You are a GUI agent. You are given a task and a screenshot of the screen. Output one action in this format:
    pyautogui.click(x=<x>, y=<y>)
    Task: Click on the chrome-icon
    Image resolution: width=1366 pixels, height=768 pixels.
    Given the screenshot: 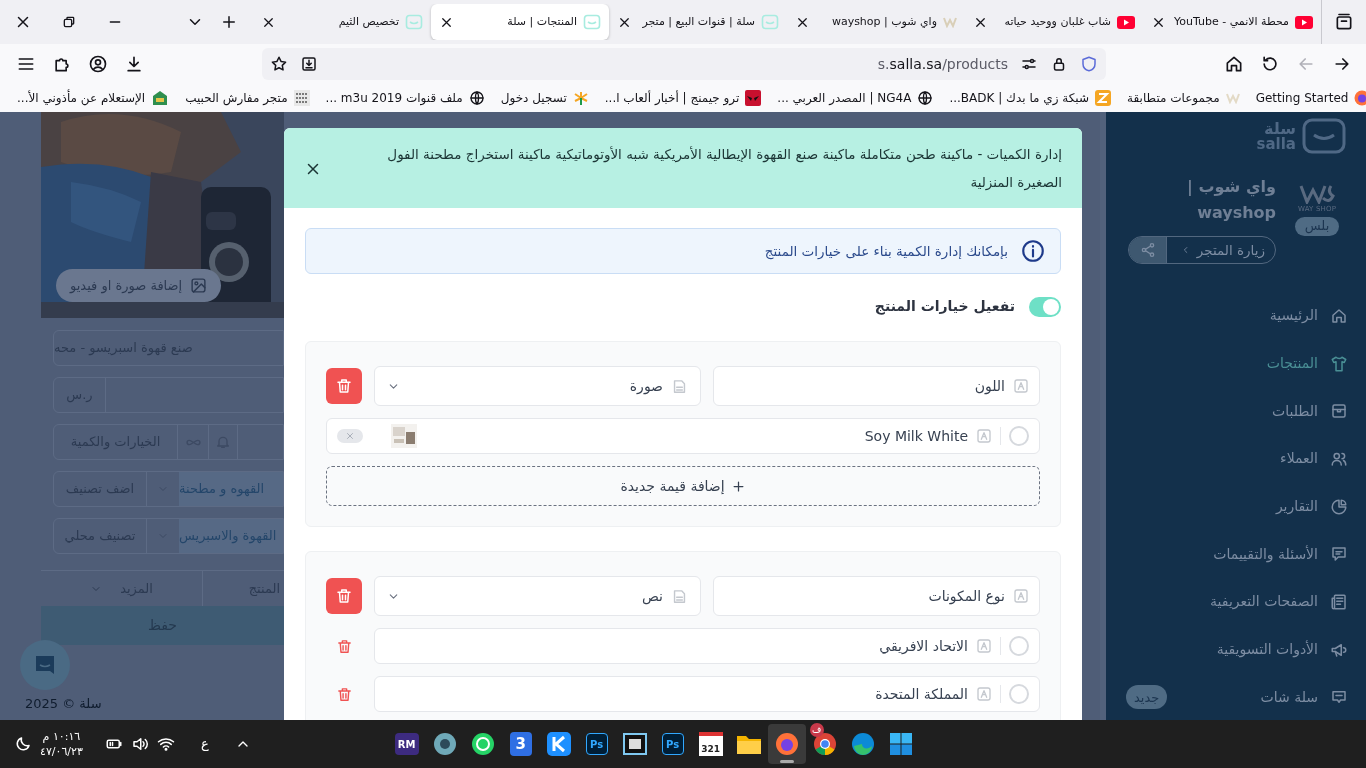 What is the action you would take?
    pyautogui.click(x=824, y=744)
    